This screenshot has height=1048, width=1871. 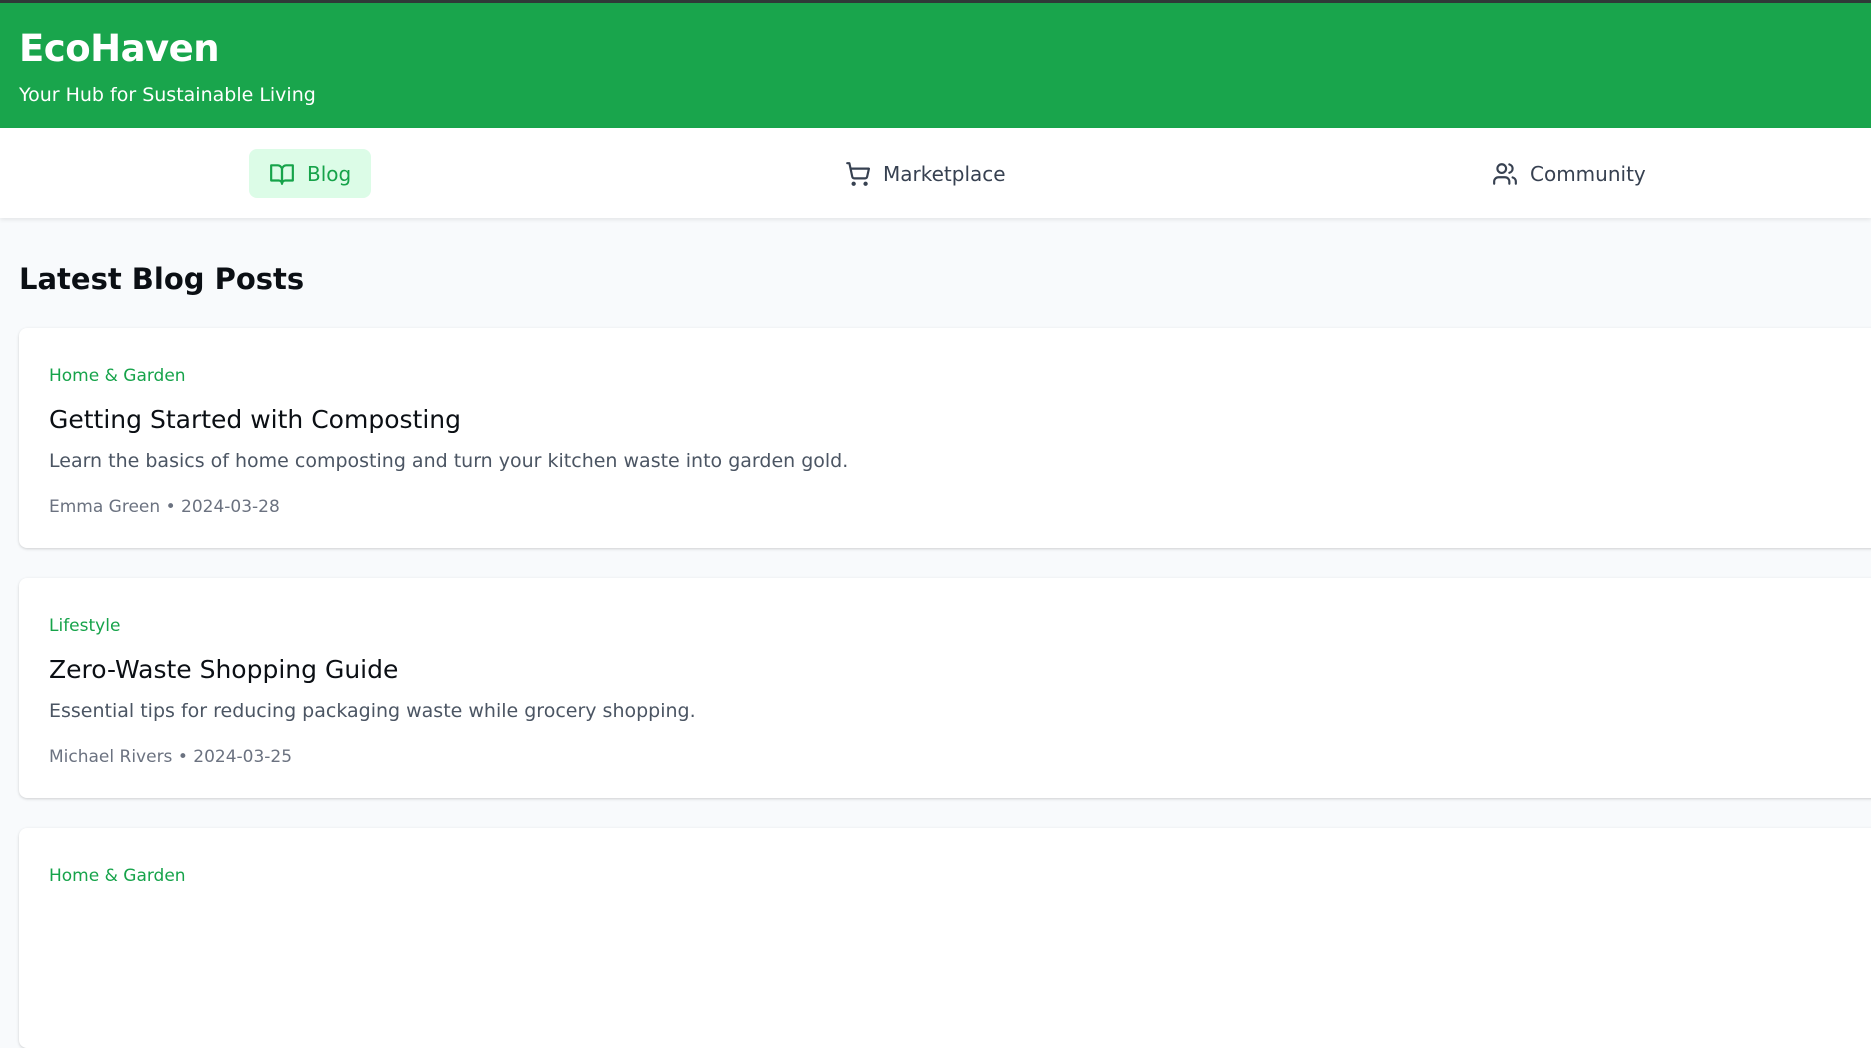 What do you see at coordinates (858, 174) in the screenshot?
I see `shopping-cart-icon` at bounding box center [858, 174].